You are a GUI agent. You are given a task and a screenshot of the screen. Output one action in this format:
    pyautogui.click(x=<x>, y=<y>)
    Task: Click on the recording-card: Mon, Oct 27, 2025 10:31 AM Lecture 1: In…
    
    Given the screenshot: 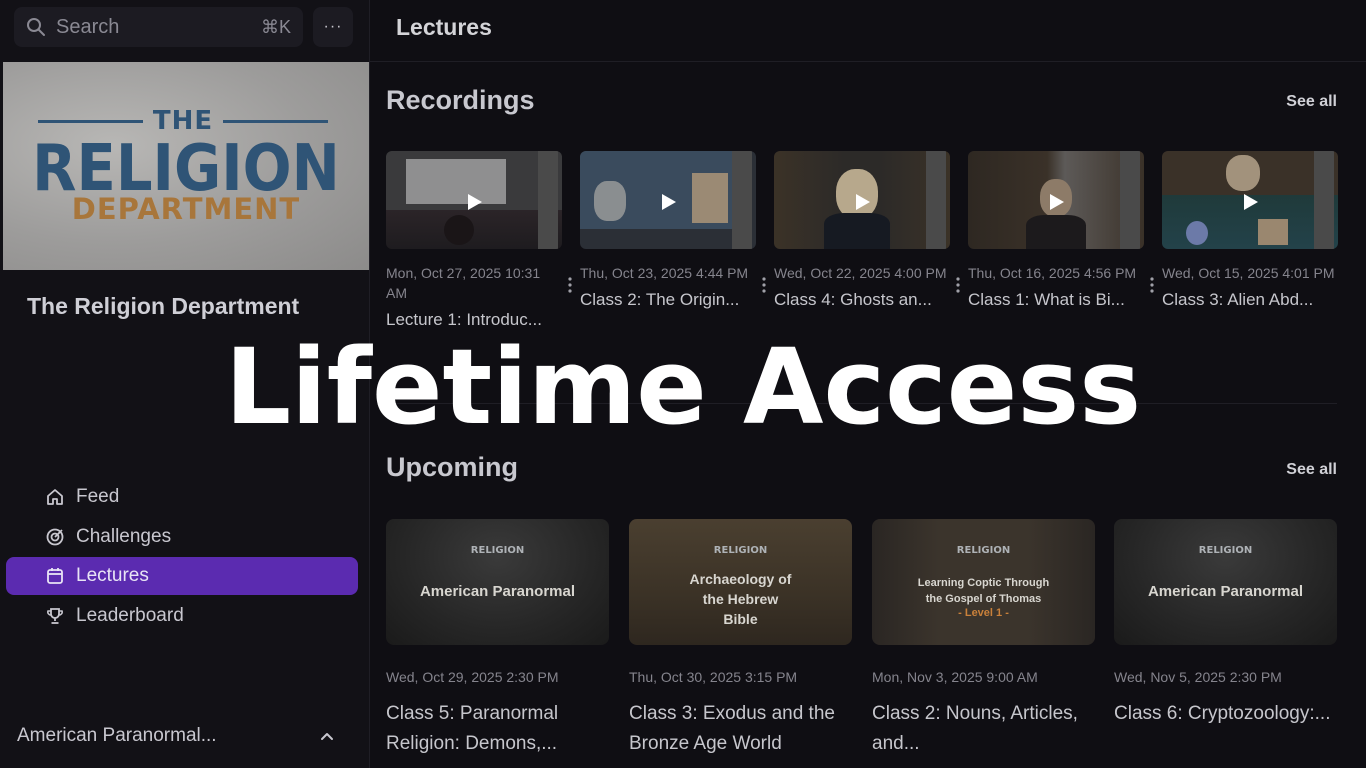 What is the action you would take?
    pyautogui.click(x=474, y=240)
    